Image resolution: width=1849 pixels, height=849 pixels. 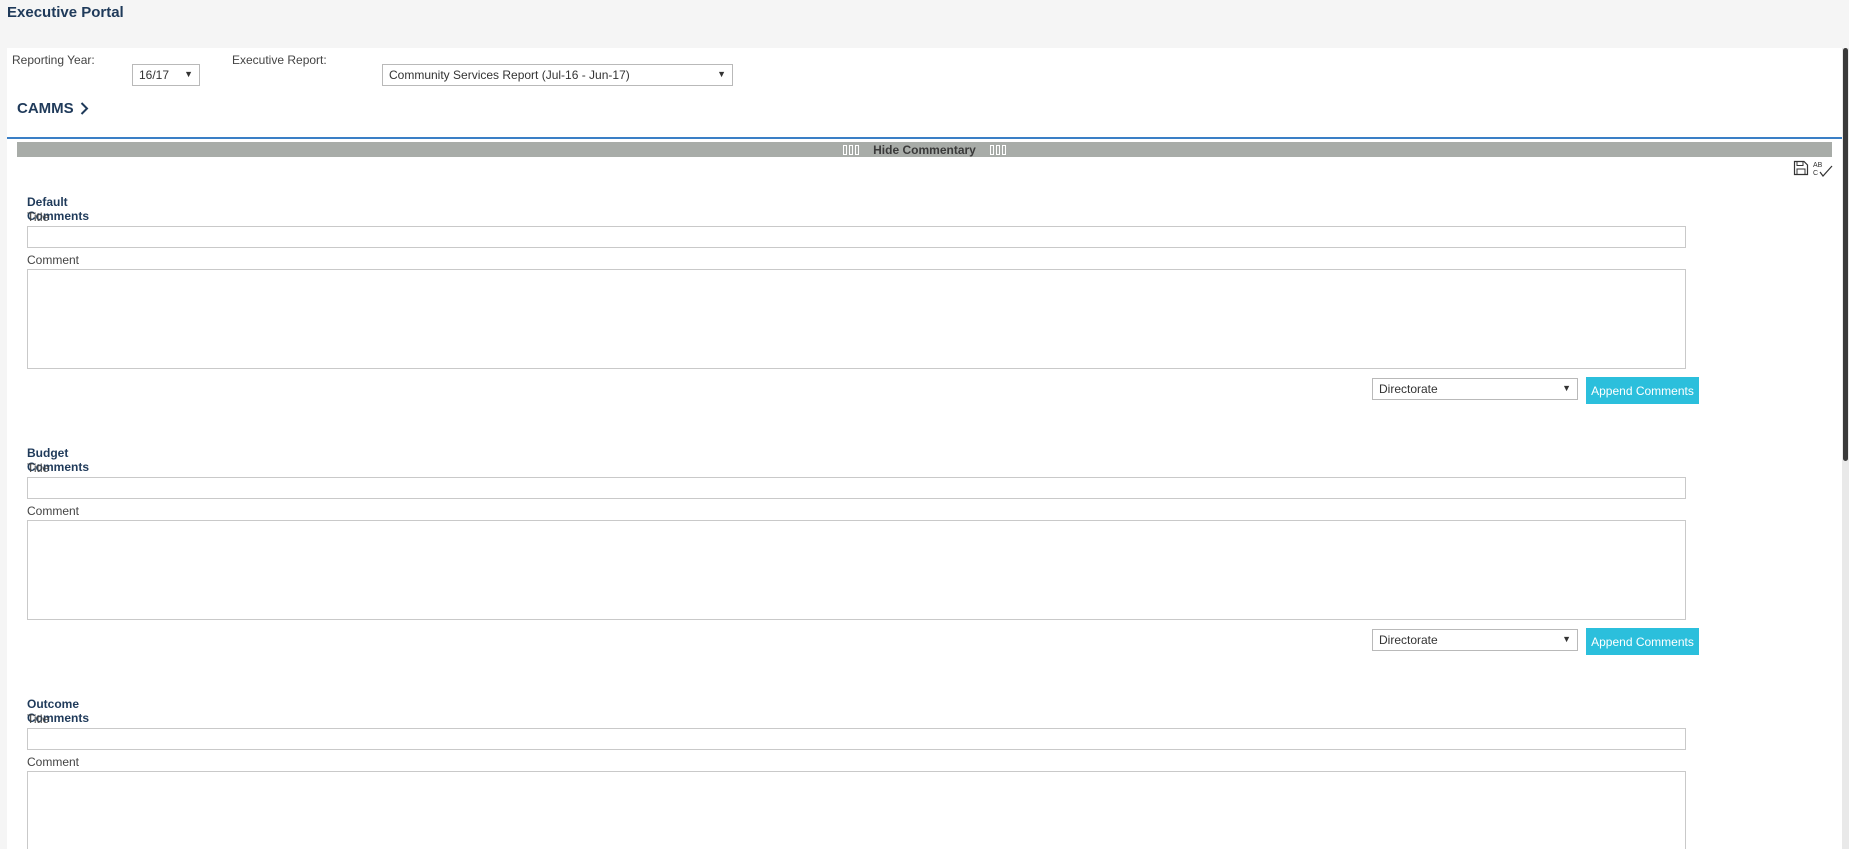 I want to click on hide-commentary-bar: Hide Commentary, so click(x=924, y=149).